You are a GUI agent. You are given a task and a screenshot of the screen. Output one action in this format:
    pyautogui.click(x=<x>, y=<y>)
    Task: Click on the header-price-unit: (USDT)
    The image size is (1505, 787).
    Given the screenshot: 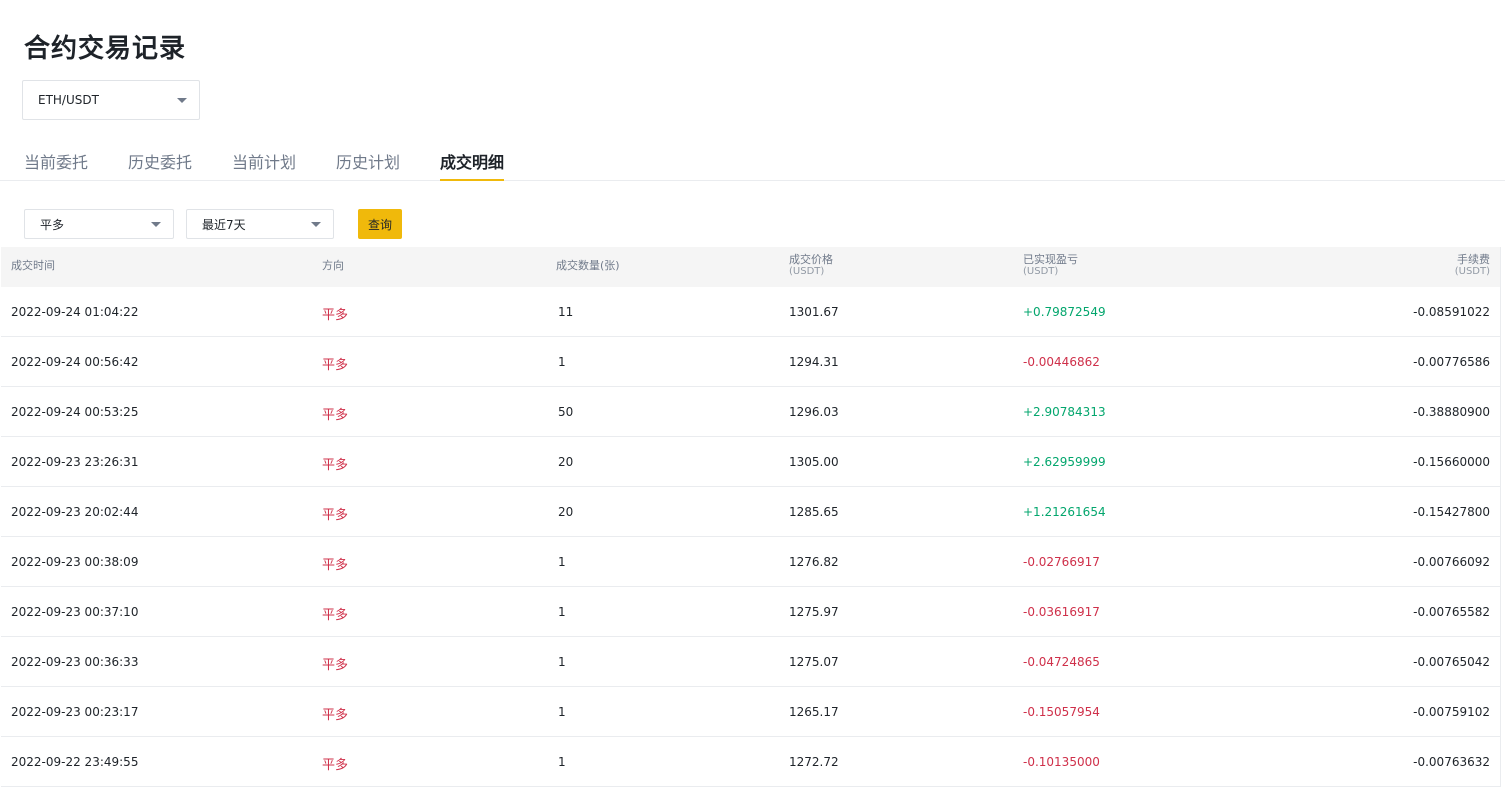 What is the action you would take?
    pyautogui.click(x=807, y=271)
    